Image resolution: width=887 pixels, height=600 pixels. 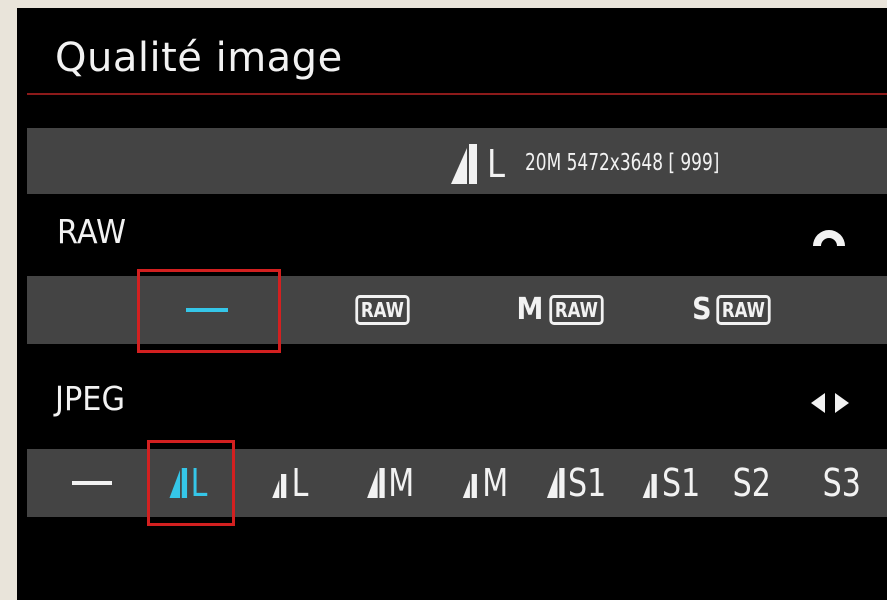 I want to click on jpeg-size-label: S2, so click(x=752, y=483).